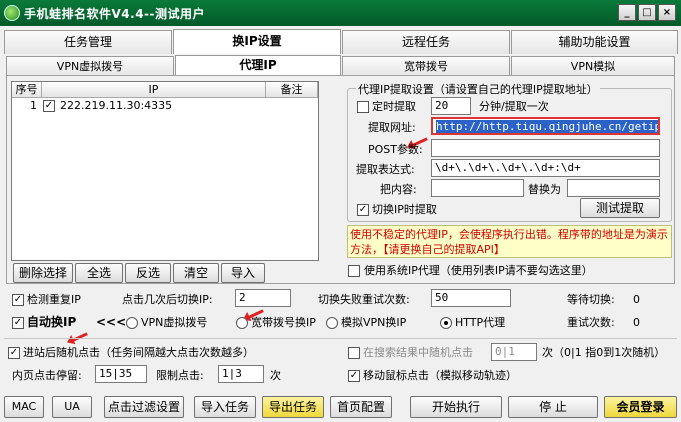 The height and width of the screenshot is (422, 681). What do you see at coordinates (440, 375) in the screenshot?
I see `mouse-move-label: 移动鼠标点击（模拟移动轨迹）` at bounding box center [440, 375].